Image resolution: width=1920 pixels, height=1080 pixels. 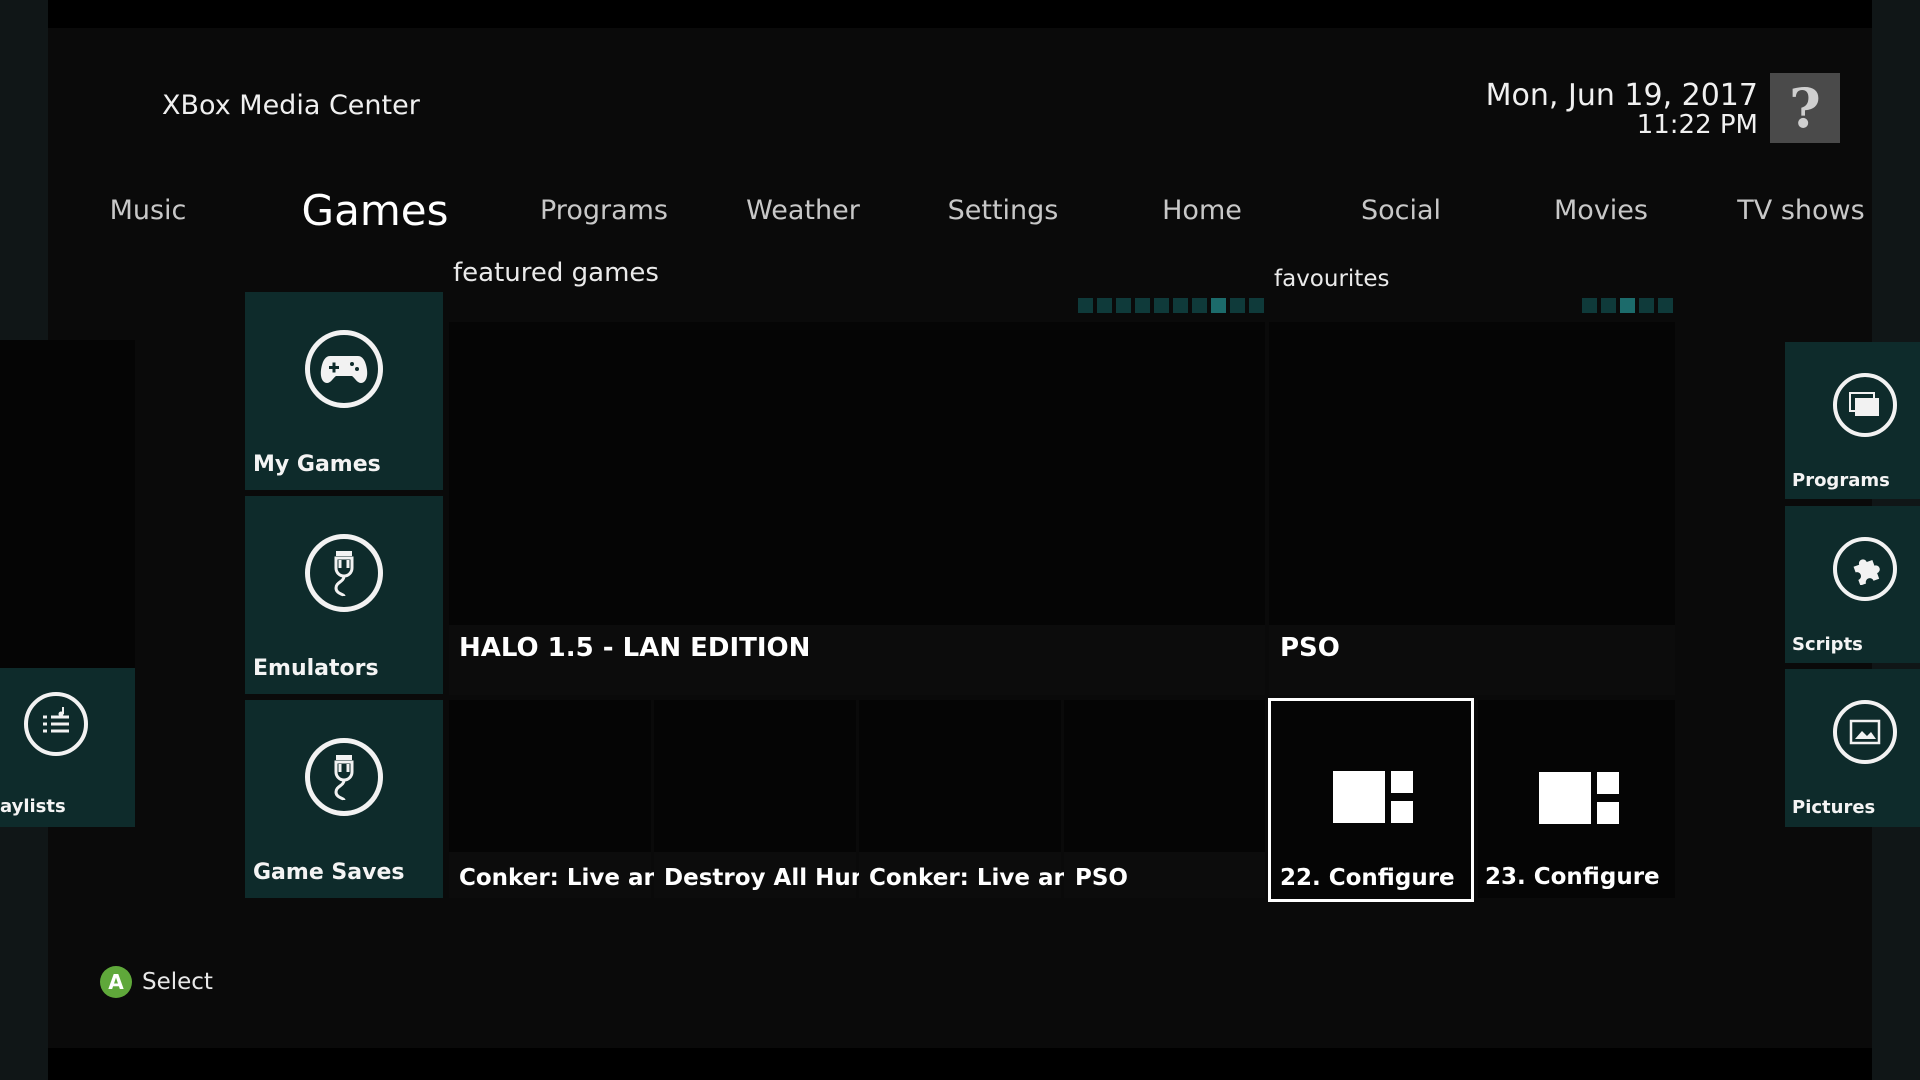 I want to click on windows-stack-icon, so click(x=1865, y=405).